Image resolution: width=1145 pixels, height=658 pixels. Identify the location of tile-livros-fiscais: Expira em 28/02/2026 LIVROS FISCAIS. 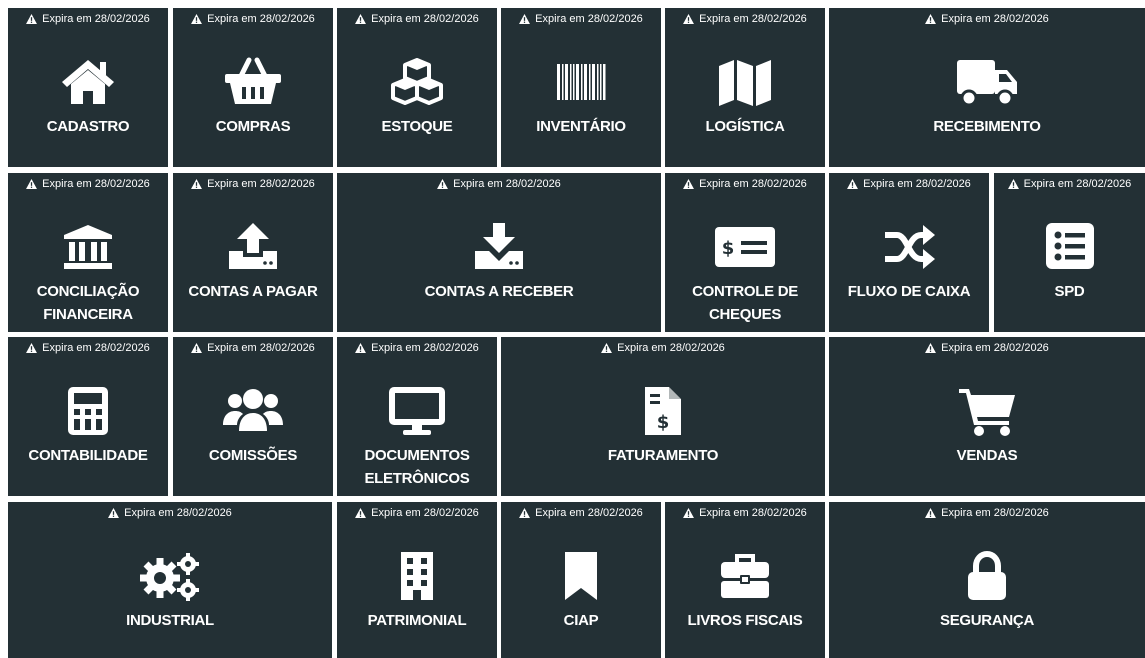
(745, 580).